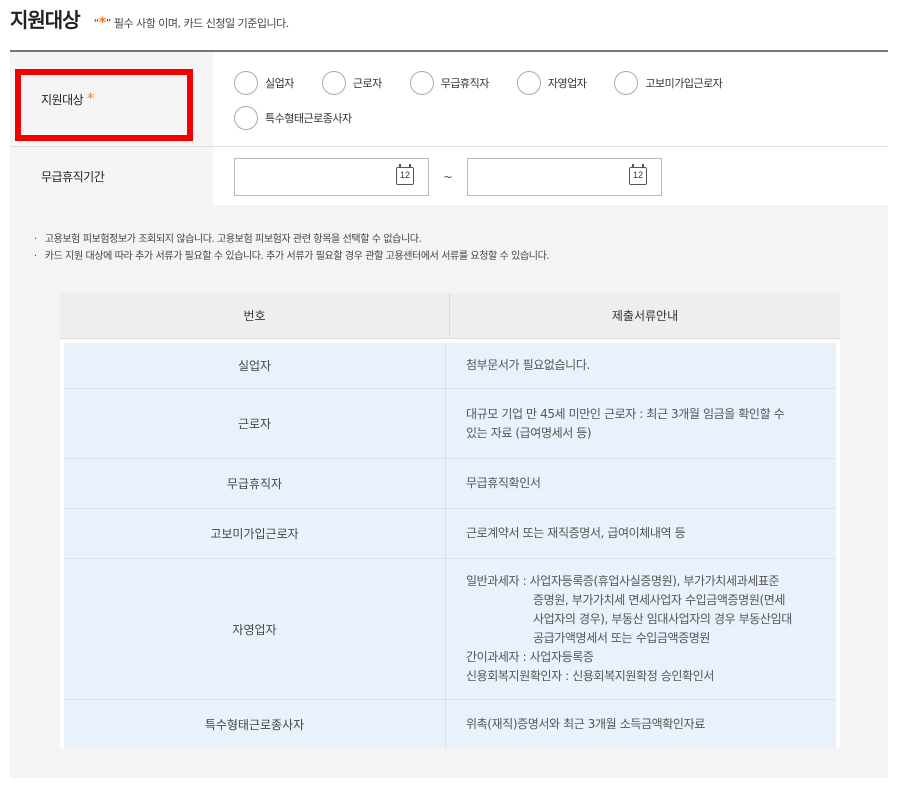  Describe the element at coordinates (104, 105) in the screenshot. I see `highlight-box` at that location.